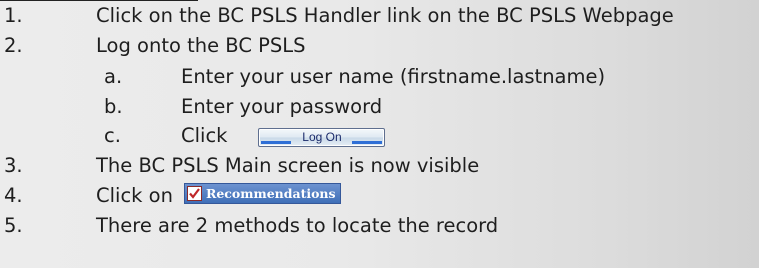  I want to click on step-text: Log onto the BC PSLS, so click(201, 45).